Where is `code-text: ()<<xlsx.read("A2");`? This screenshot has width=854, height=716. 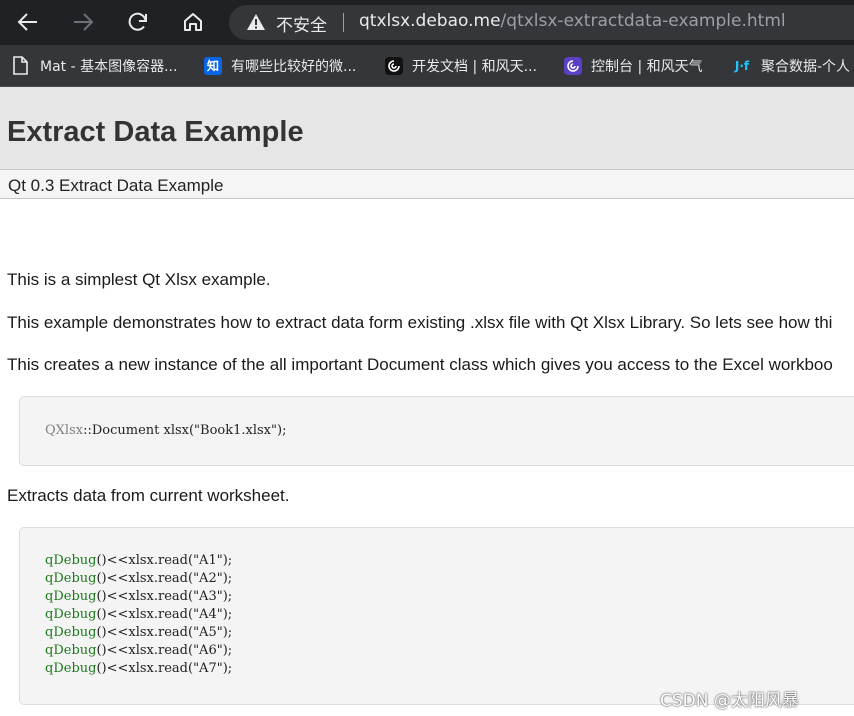
code-text: ()<<xlsx.read("A2"); is located at coordinates (164, 578).